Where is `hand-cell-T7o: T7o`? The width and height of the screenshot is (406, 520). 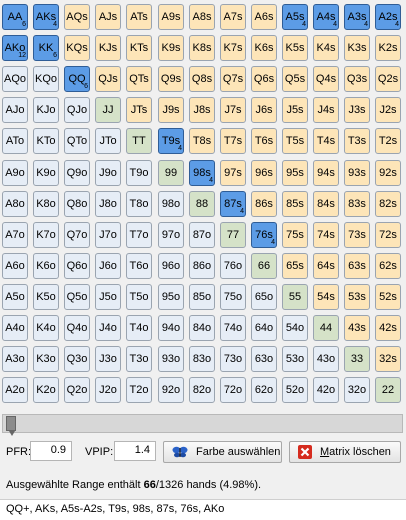
hand-cell-T7o: T7o is located at coordinates (139, 235).